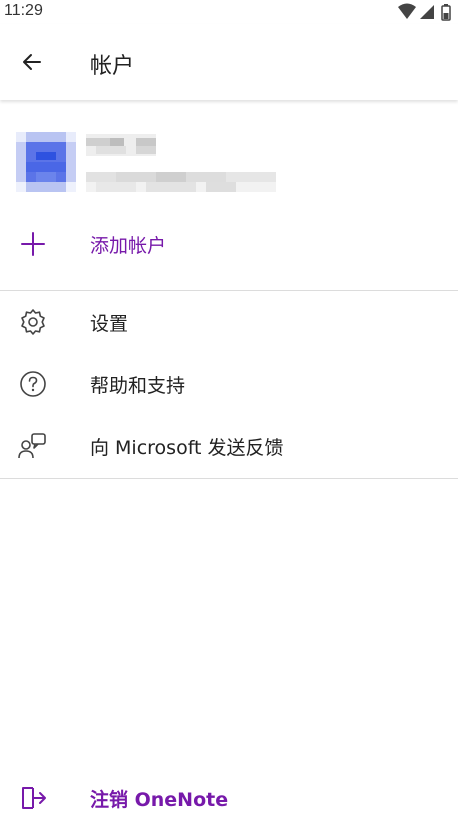  I want to click on settings-label: 设置, so click(109, 323).